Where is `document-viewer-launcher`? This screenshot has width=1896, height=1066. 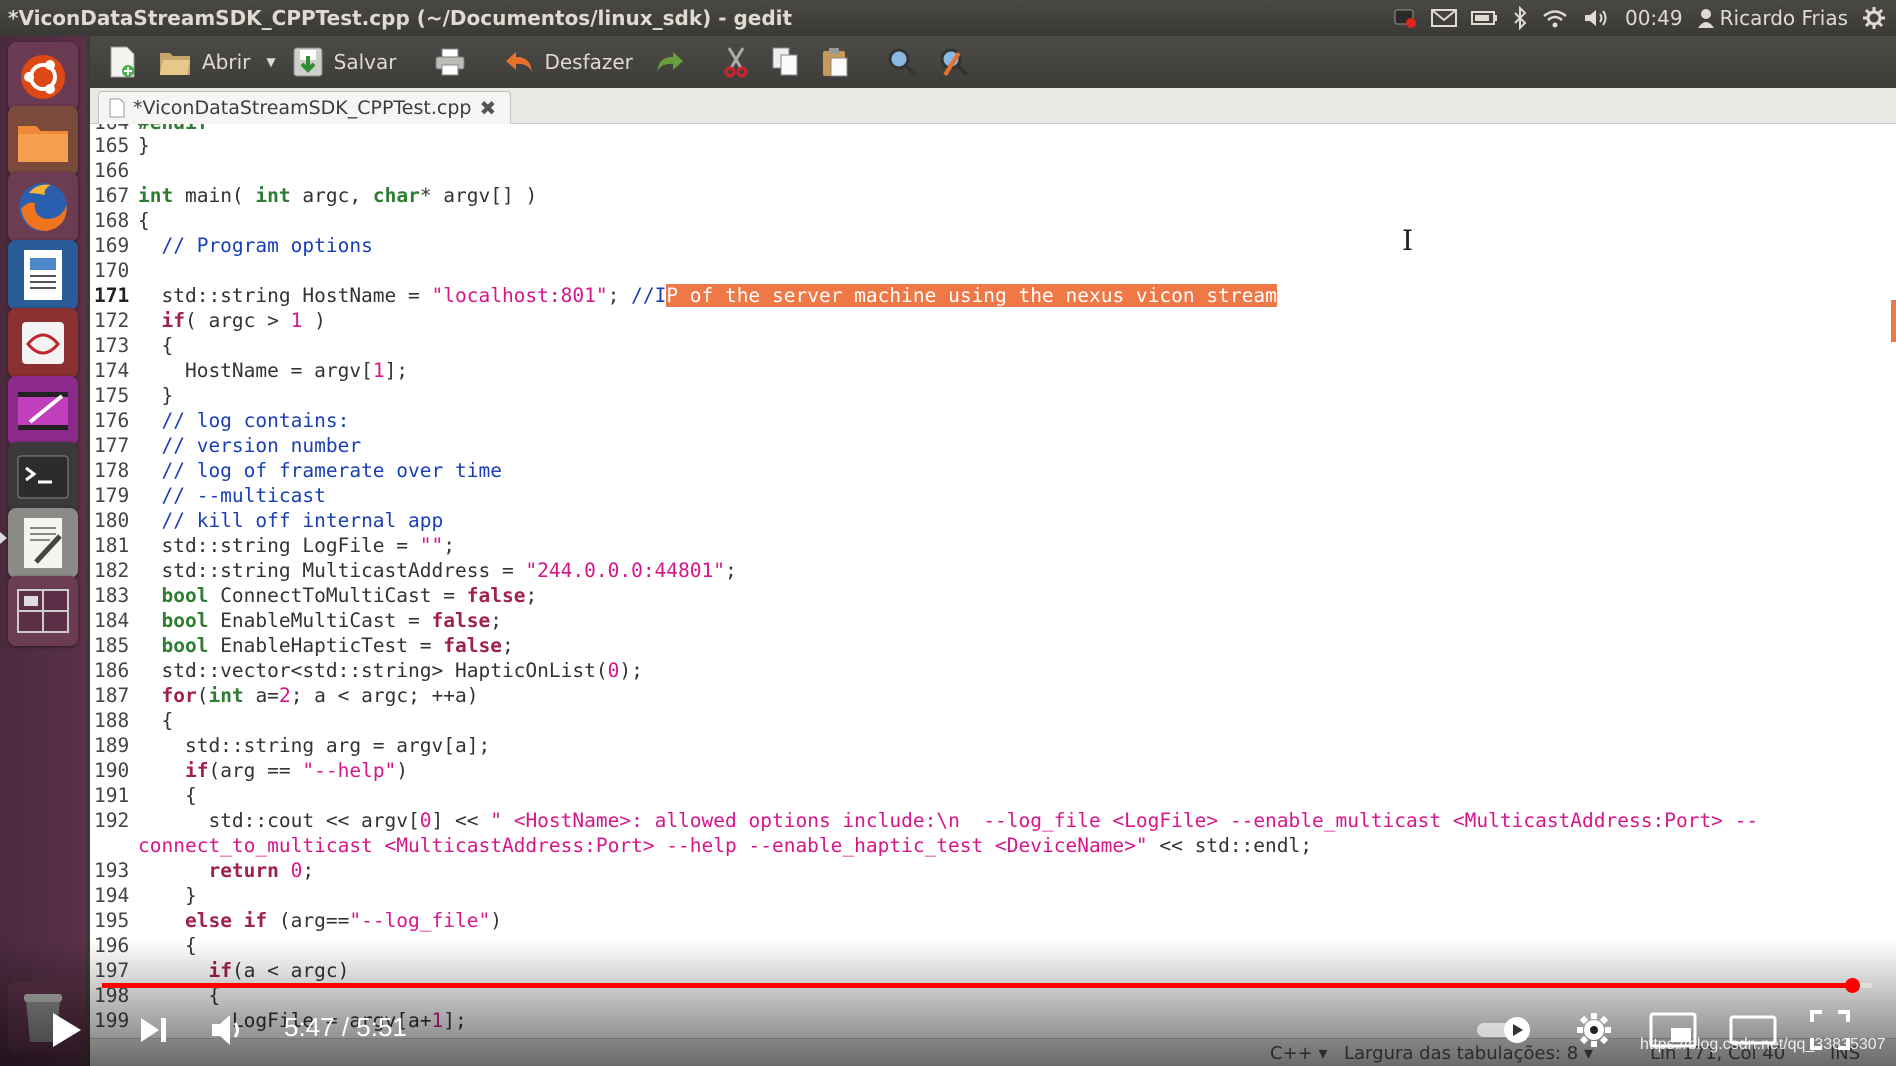 document-viewer-launcher is located at coordinates (43, 343).